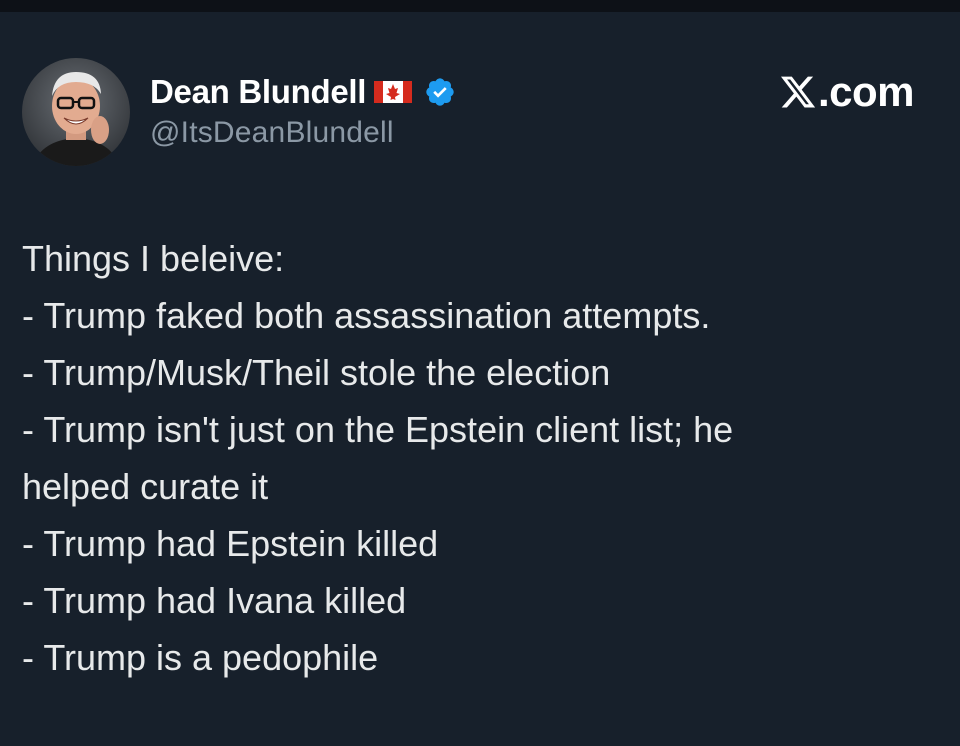 This screenshot has width=960, height=746. What do you see at coordinates (145, 486) in the screenshot?
I see `tweet-line: helped curate it` at bounding box center [145, 486].